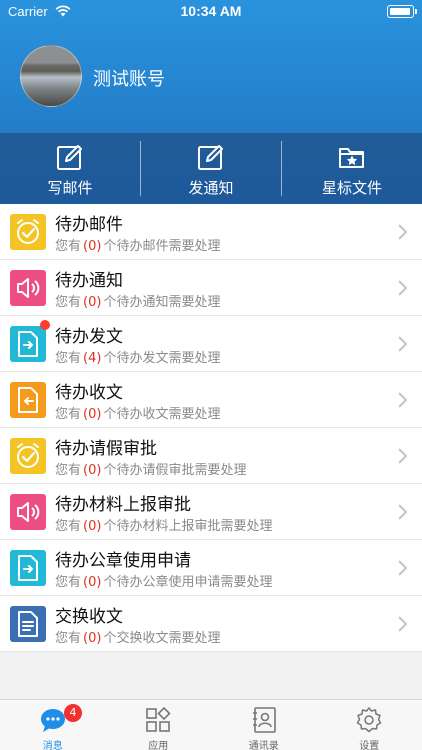  What do you see at coordinates (123, 505) in the screenshot?
I see `task-title: 待办材料上报审批` at bounding box center [123, 505].